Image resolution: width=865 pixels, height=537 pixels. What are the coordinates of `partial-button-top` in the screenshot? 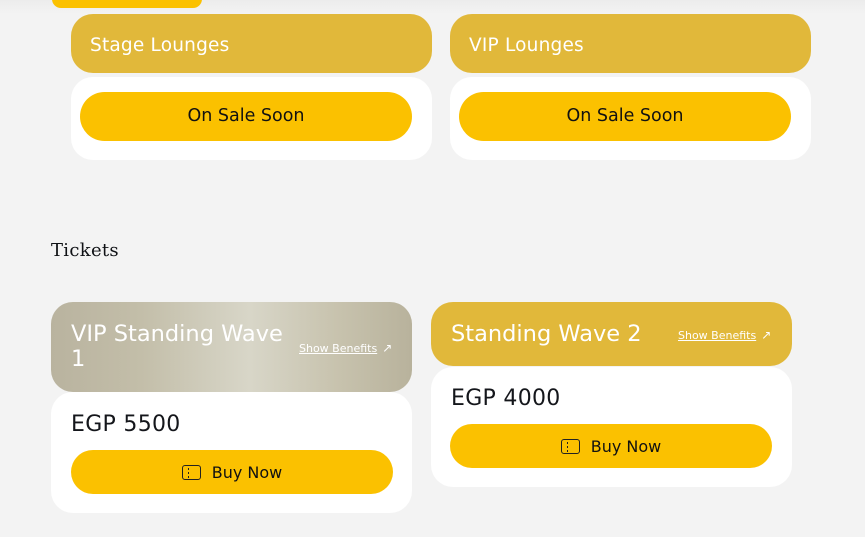 It's located at (127, 4).